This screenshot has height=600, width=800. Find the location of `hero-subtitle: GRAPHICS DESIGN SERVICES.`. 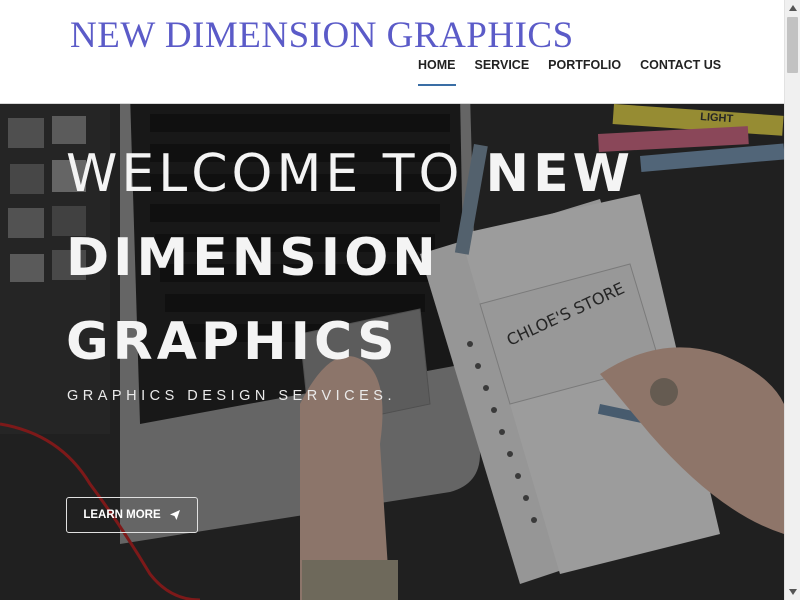

hero-subtitle: GRAPHICS DESIGN SERVICES. is located at coordinates (231, 396).